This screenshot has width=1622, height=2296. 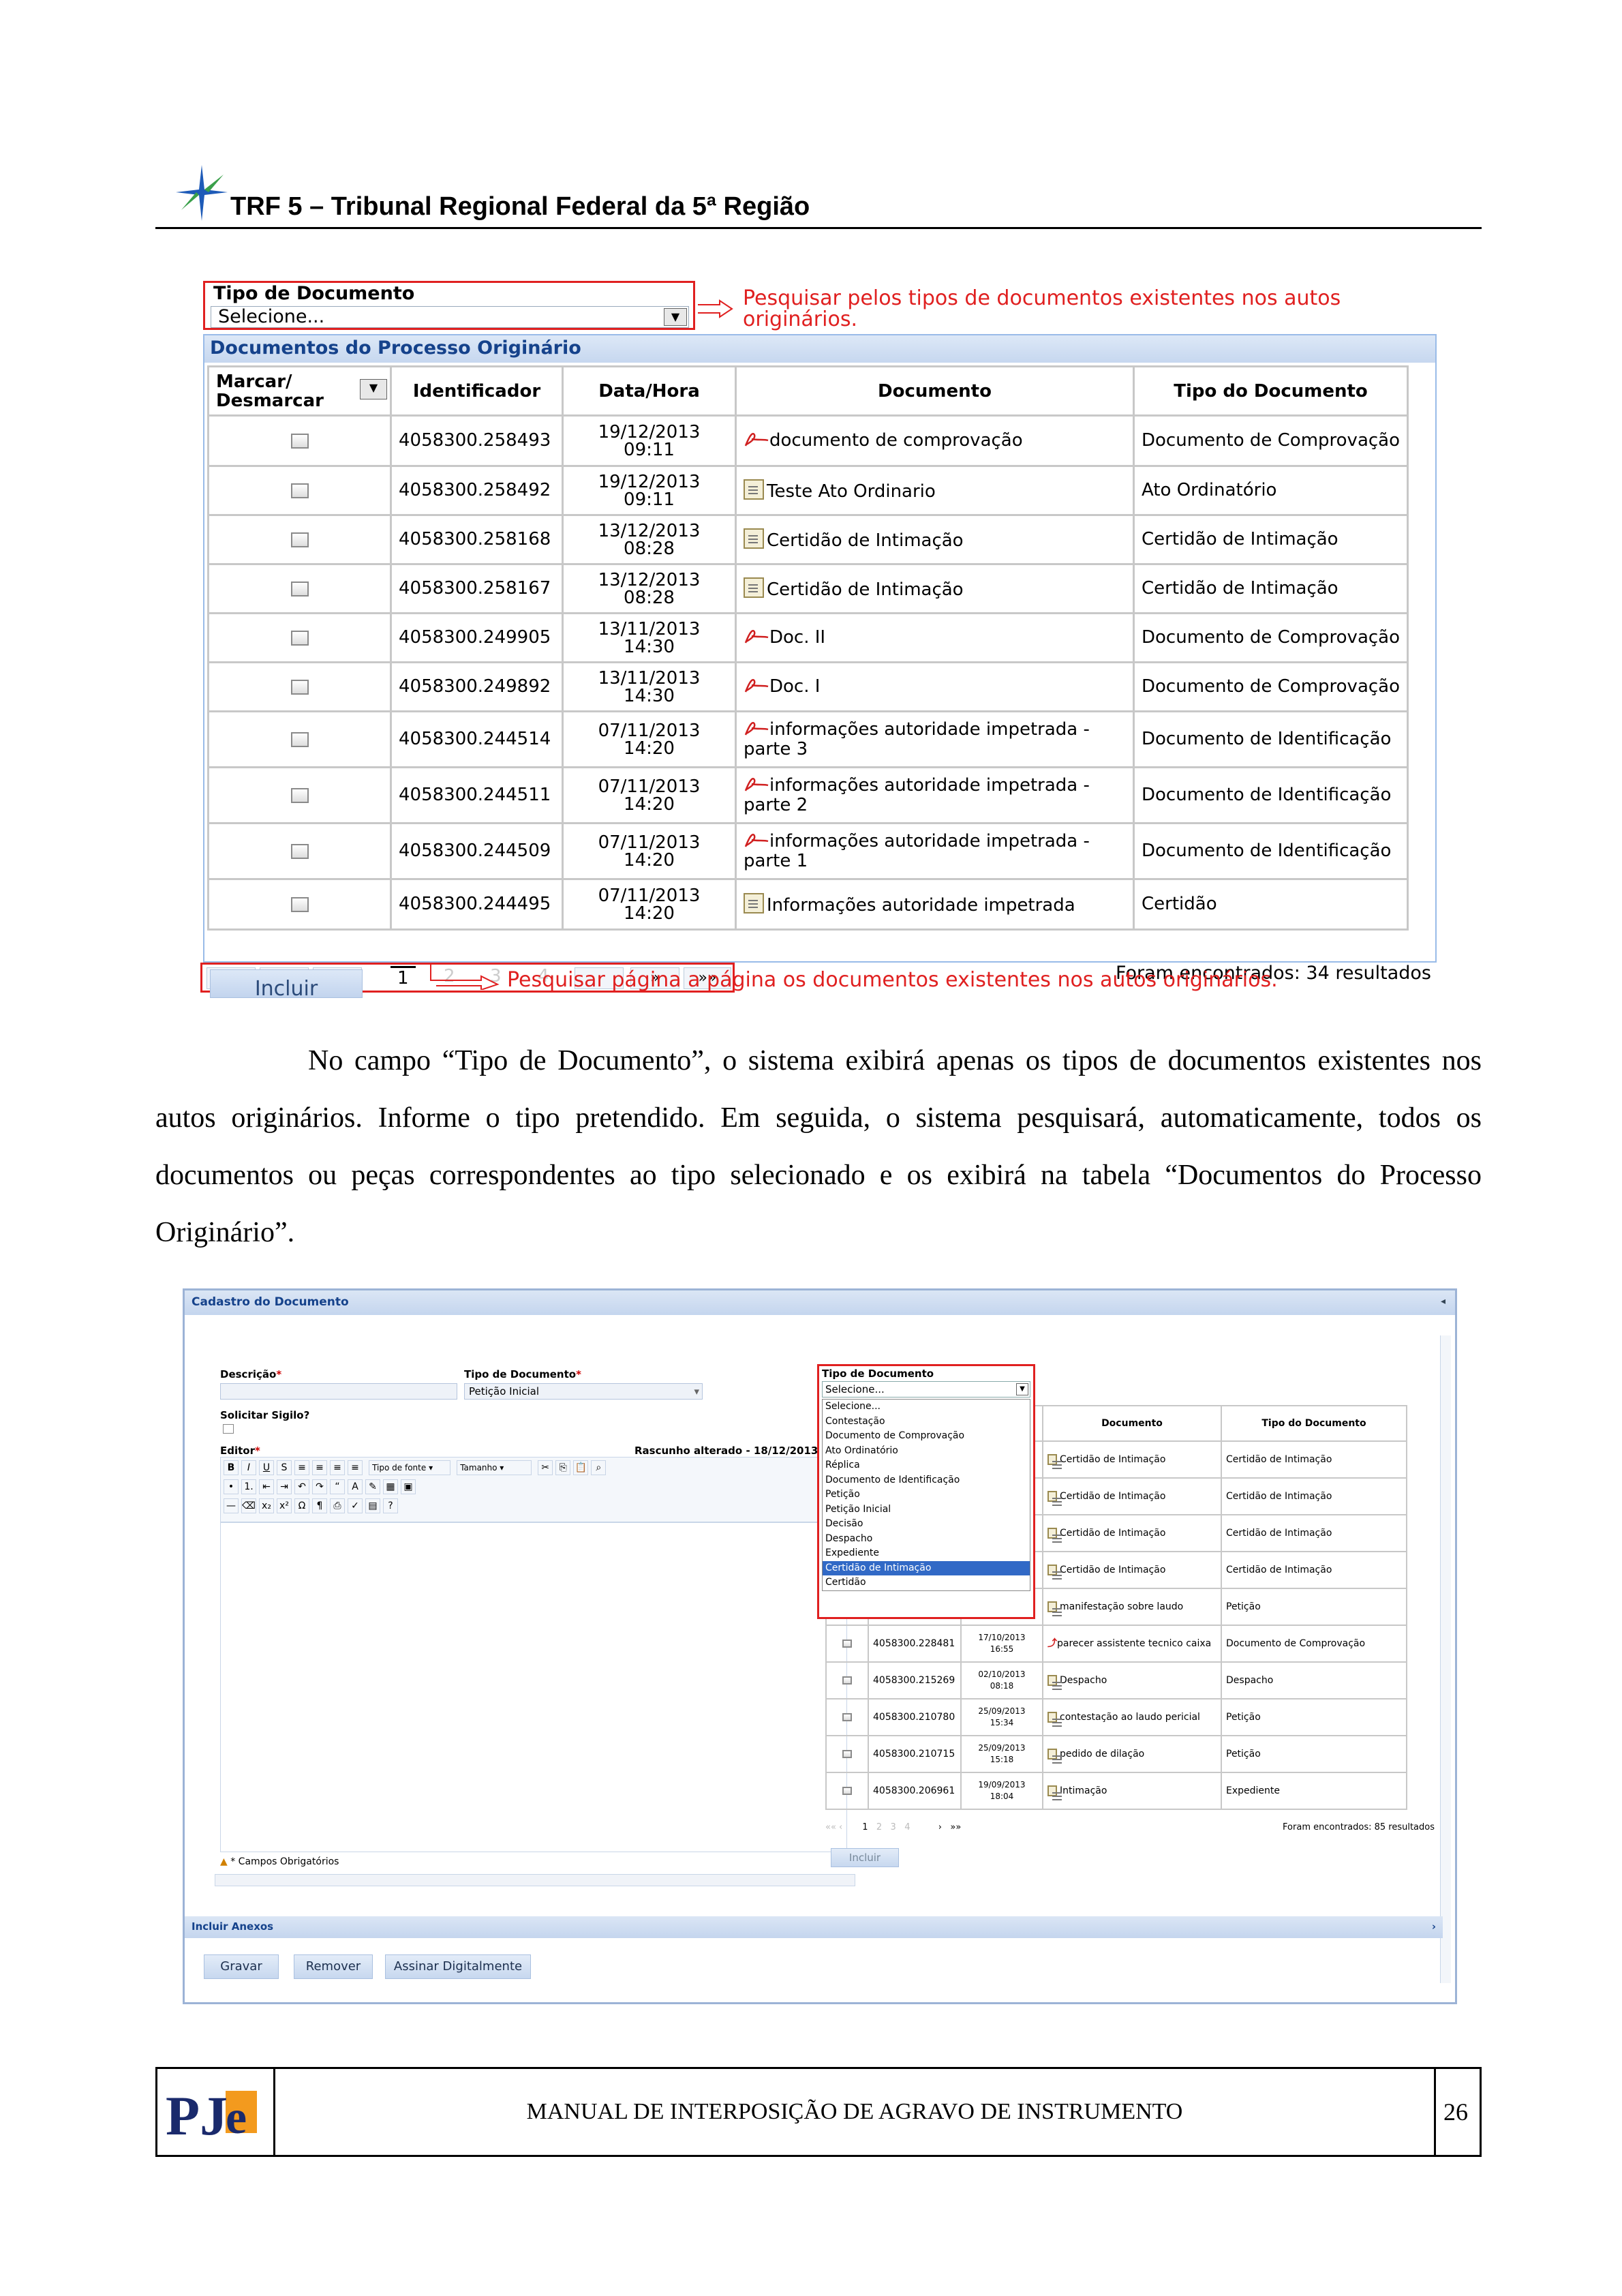 What do you see at coordinates (249, 1467) in the screenshot?
I see `italic-icon: I` at bounding box center [249, 1467].